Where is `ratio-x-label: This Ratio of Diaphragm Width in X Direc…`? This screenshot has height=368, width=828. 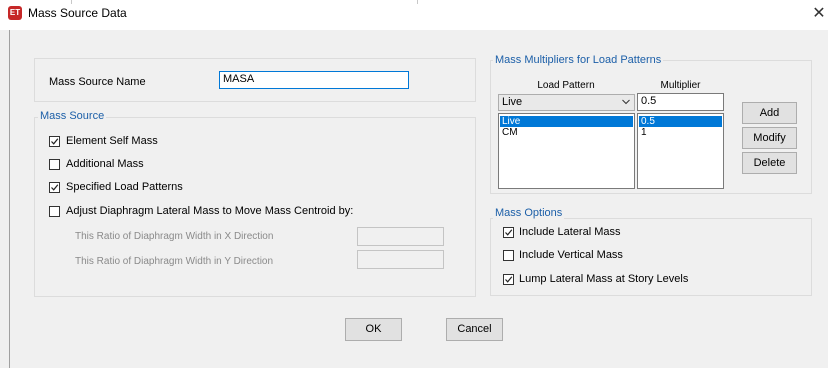 ratio-x-label: This Ratio of Diaphragm Width in X Direc… is located at coordinates (174, 236).